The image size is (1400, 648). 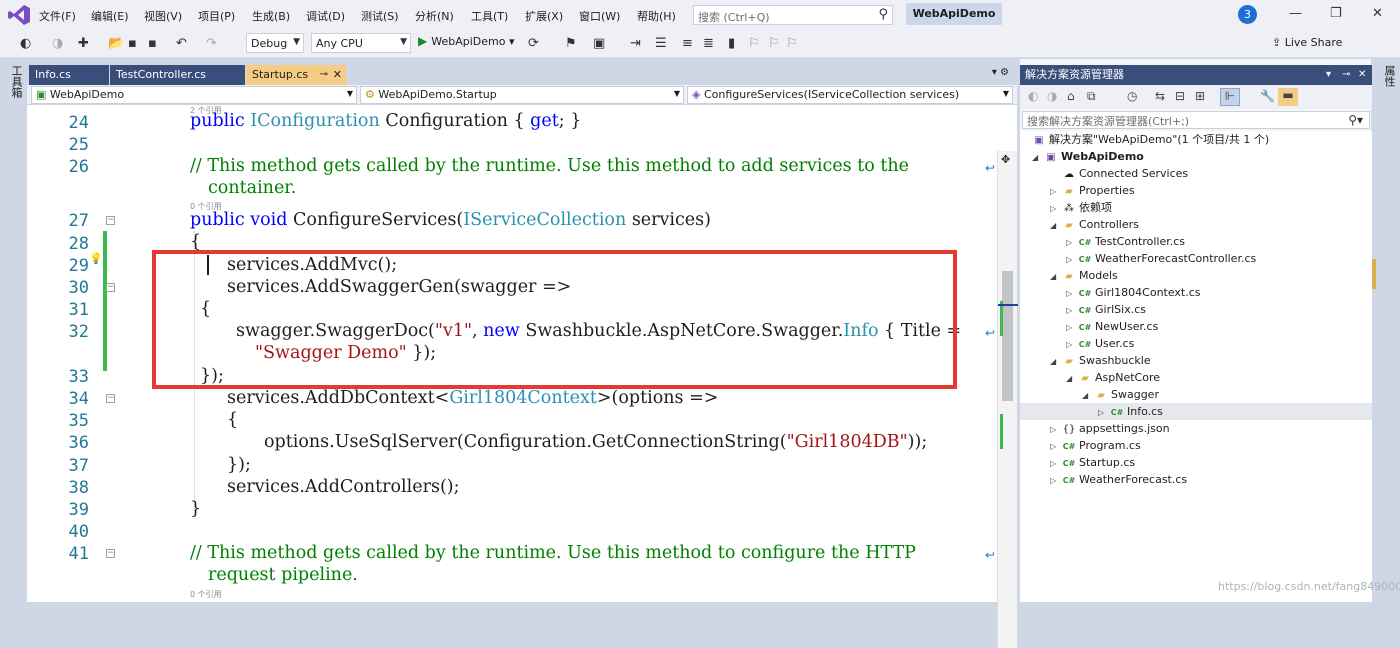 What do you see at coordinates (271, 16) in the screenshot?
I see `menu-build: 生成(B)` at bounding box center [271, 16].